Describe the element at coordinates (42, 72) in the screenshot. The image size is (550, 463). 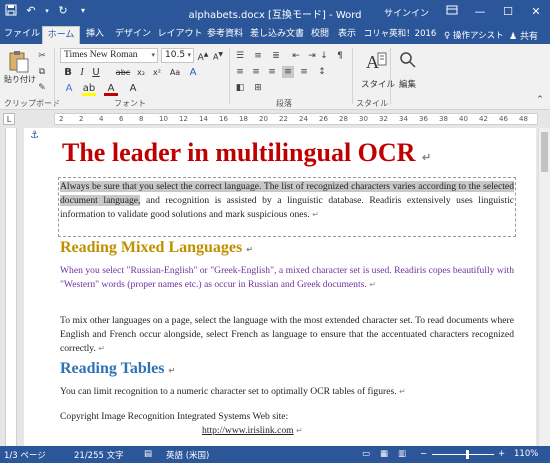
I see `copy-icon: ⧉` at that location.